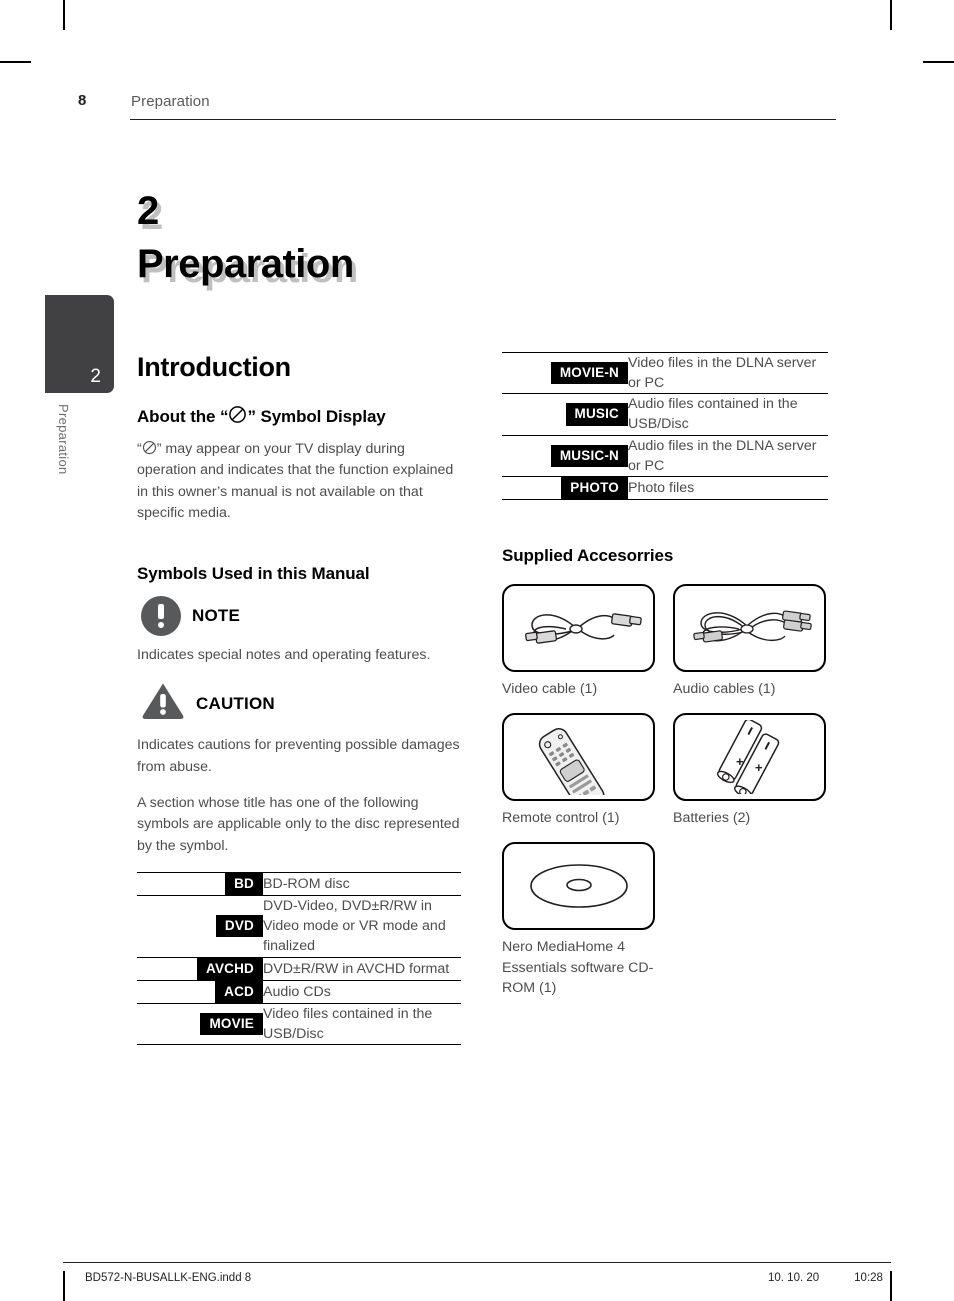  What do you see at coordinates (728, 372) in the screenshot?
I see `badge-description: Video files in the DLNA server or PC` at bounding box center [728, 372].